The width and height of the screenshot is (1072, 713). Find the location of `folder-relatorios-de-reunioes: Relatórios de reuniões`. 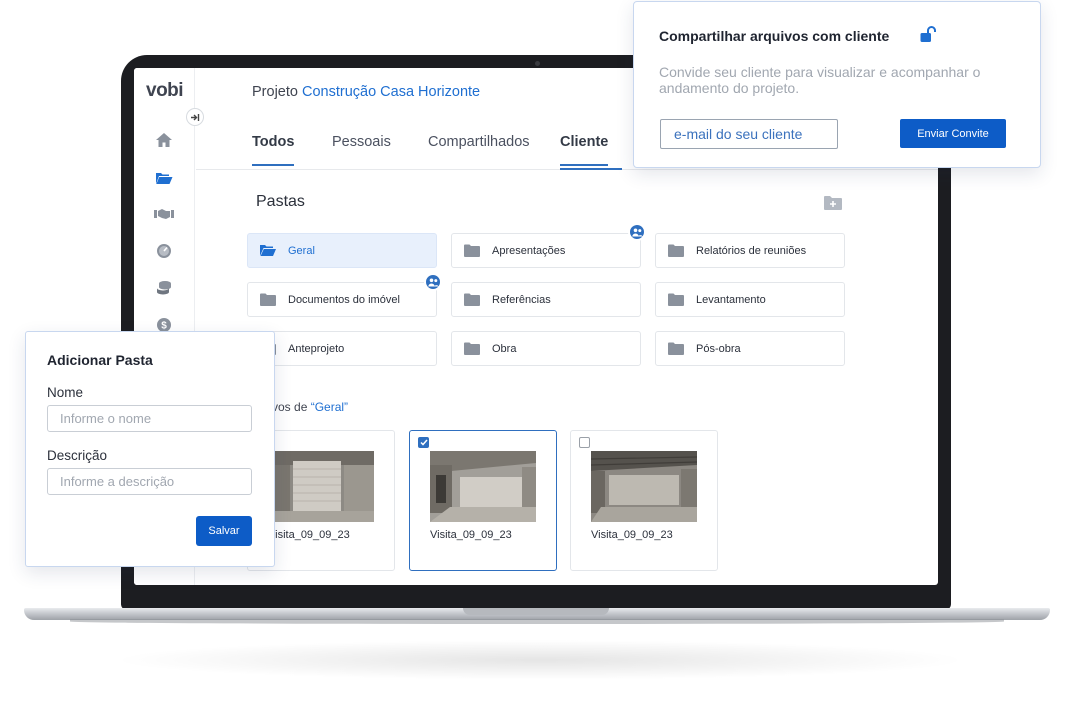

folder-relatorios-de-reunioes: Relatórios de reuniões is located at coordinates (750, 250).